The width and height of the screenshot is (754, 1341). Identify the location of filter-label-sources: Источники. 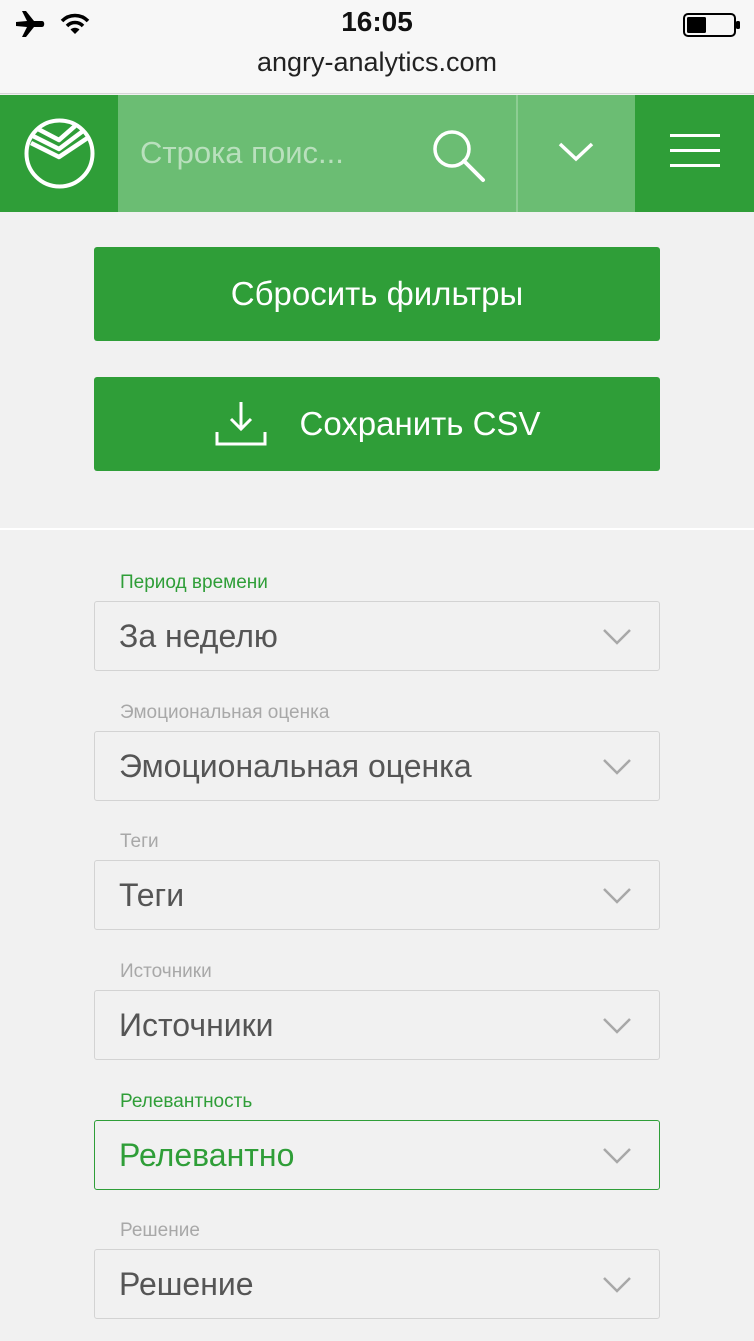
(166, 971).